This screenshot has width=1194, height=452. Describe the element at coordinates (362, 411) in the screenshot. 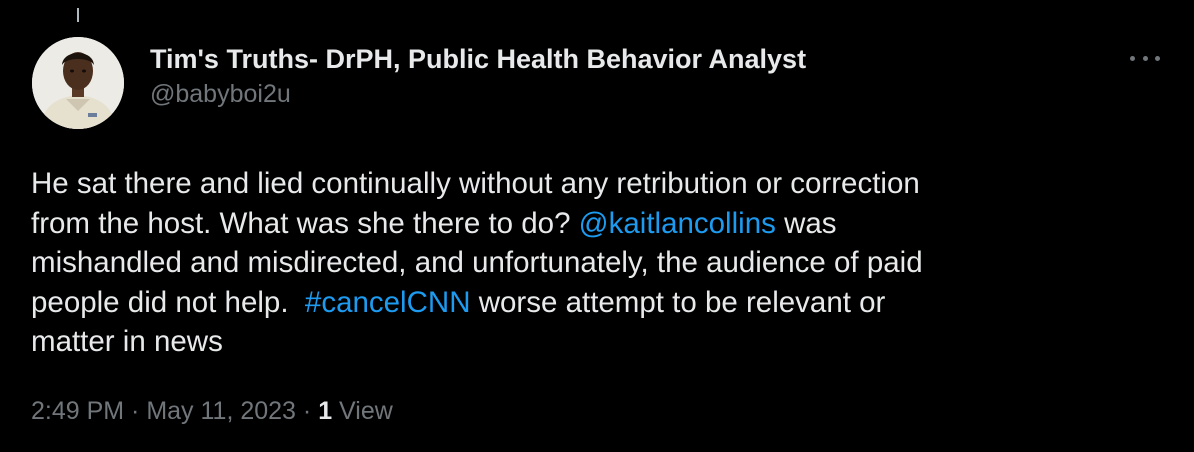

I see `views-label: View` at that location.